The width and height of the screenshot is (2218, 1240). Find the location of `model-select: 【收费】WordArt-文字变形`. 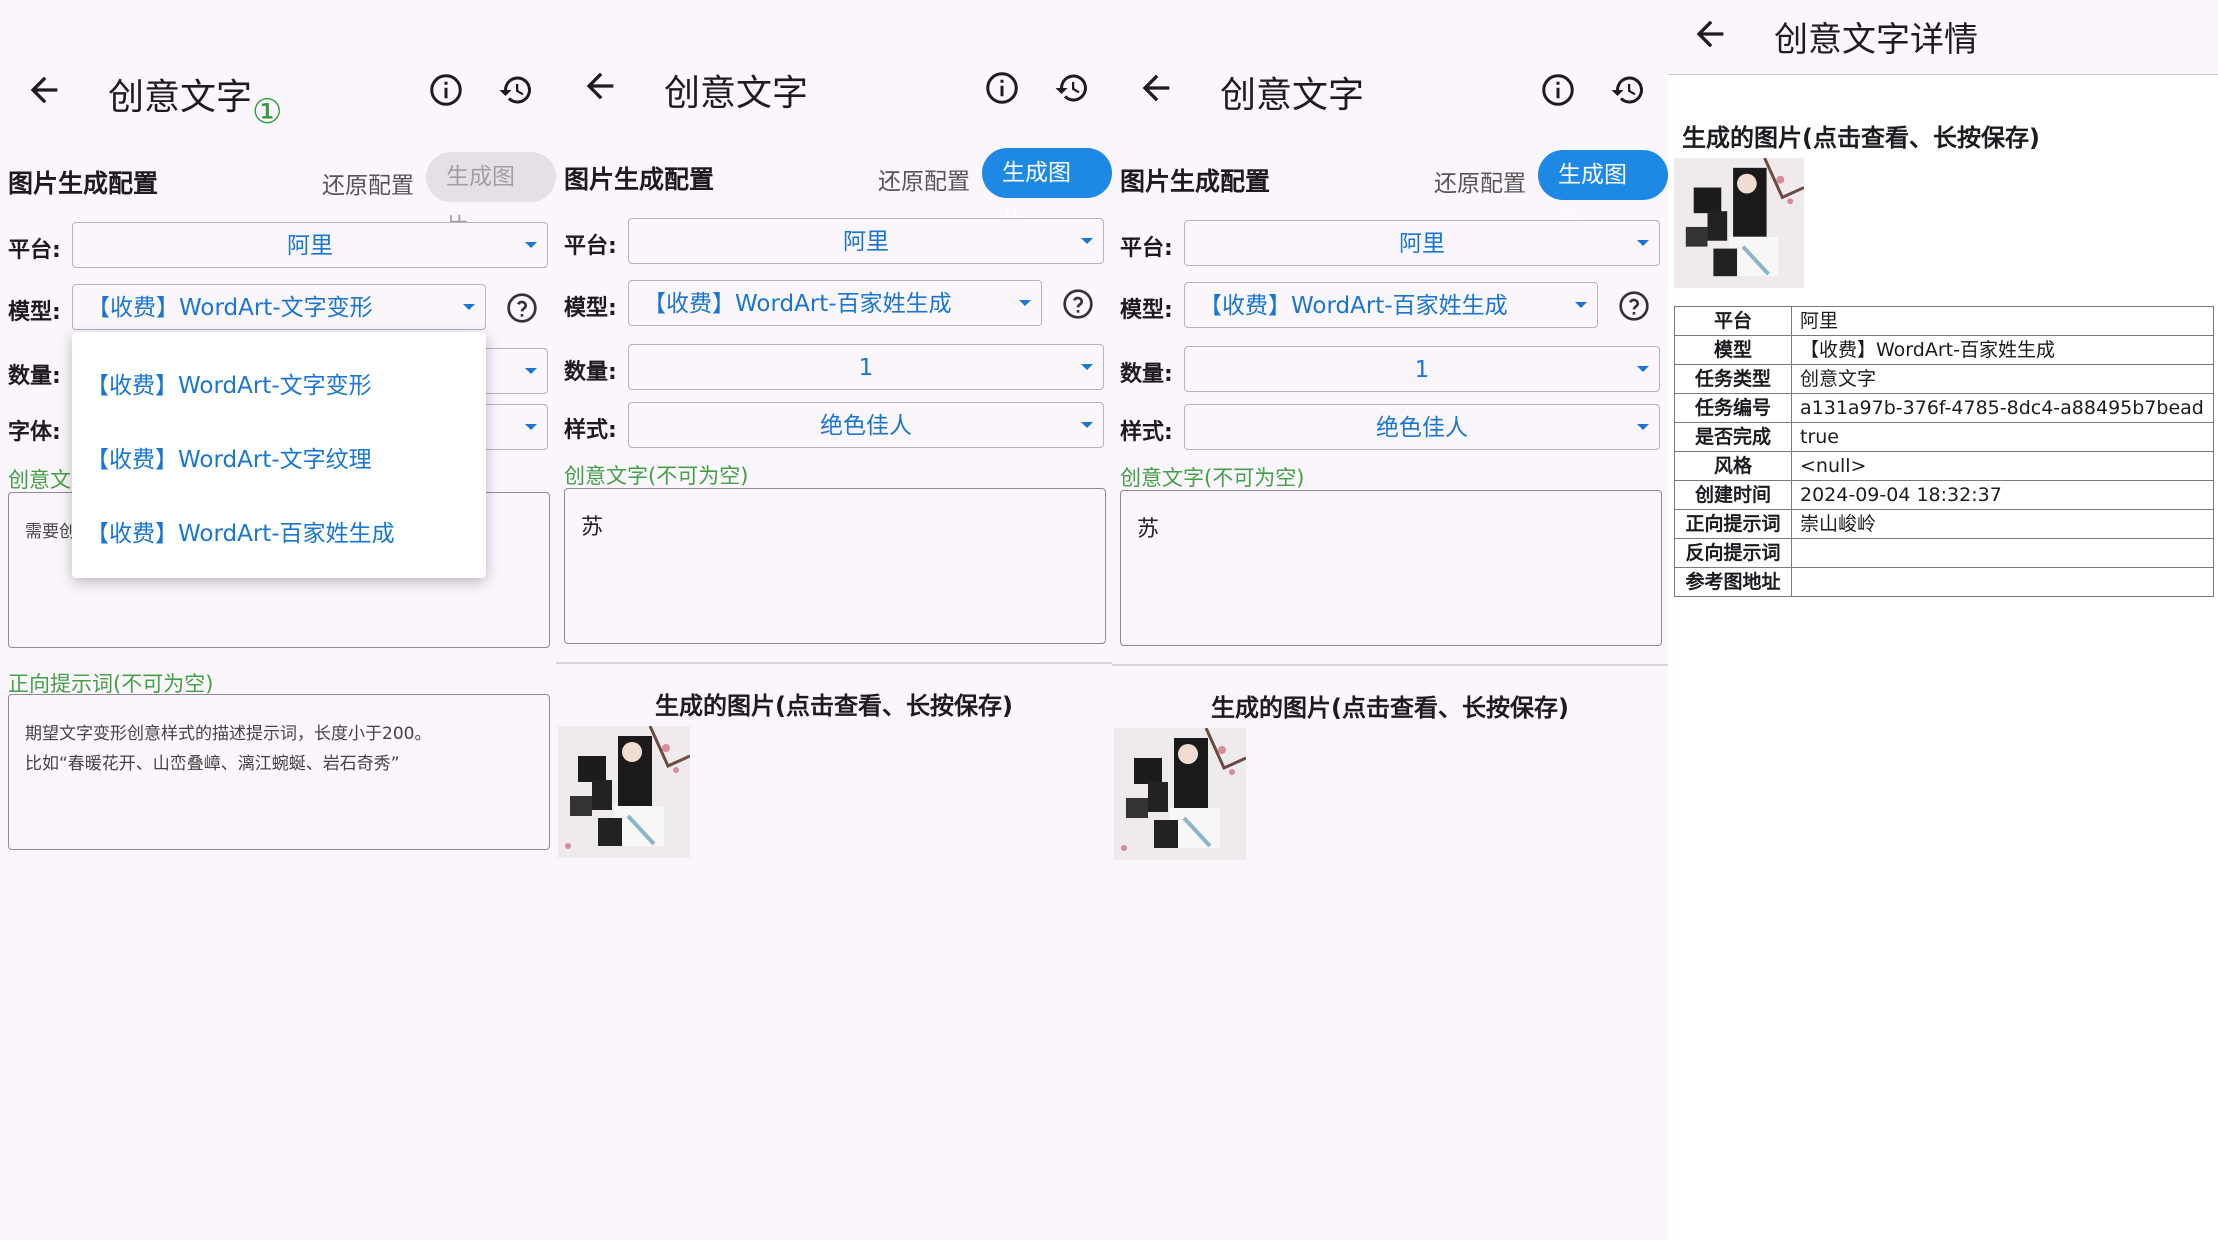

model-select: 【收费】WordArt-文字变形 is located at coordinates (279, 307).